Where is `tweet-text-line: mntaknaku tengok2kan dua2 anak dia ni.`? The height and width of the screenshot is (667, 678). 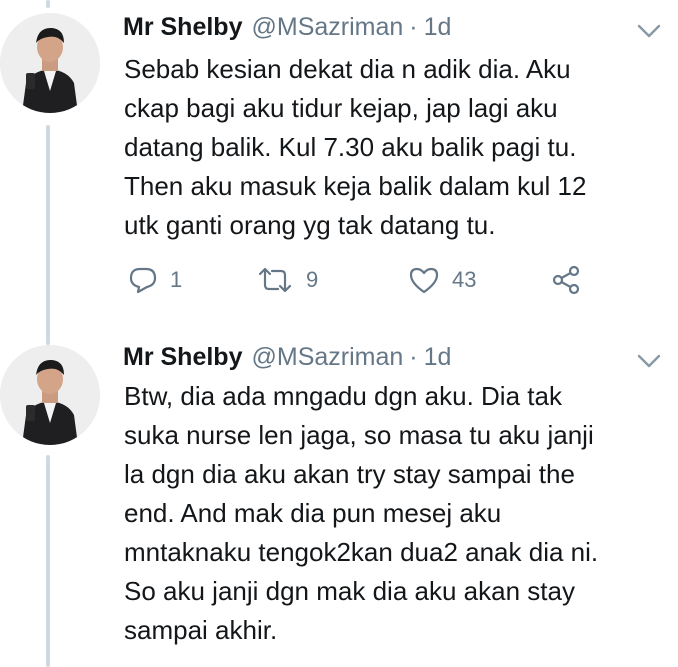
tweet-text-line: mntaknaku tengok2kan dua2 anak dia ni. is located at coordinates (361, 552).